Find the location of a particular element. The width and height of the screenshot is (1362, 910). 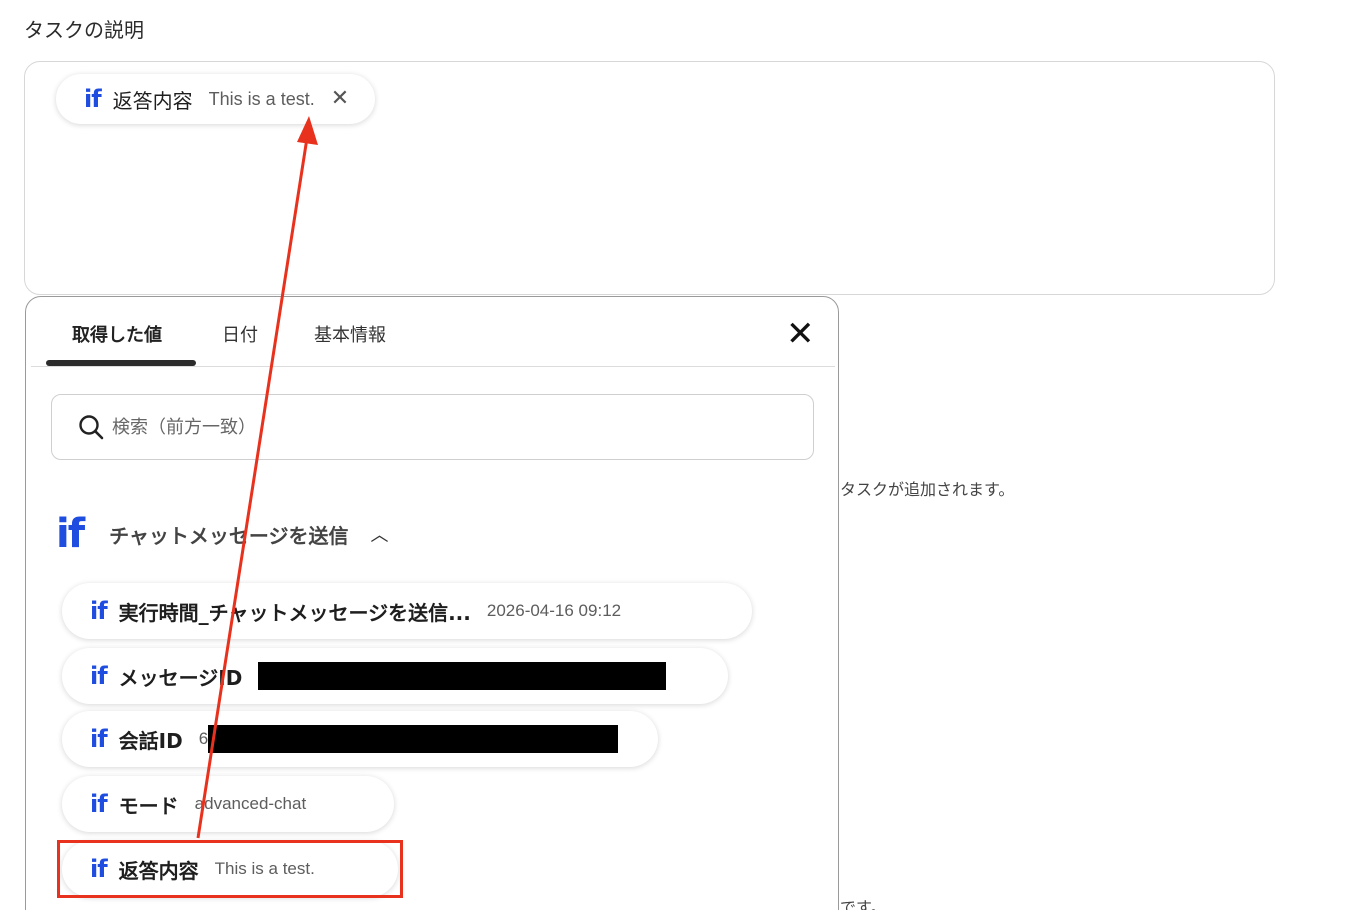

chip-value: This is a test. is located at coordinates (261, 98).